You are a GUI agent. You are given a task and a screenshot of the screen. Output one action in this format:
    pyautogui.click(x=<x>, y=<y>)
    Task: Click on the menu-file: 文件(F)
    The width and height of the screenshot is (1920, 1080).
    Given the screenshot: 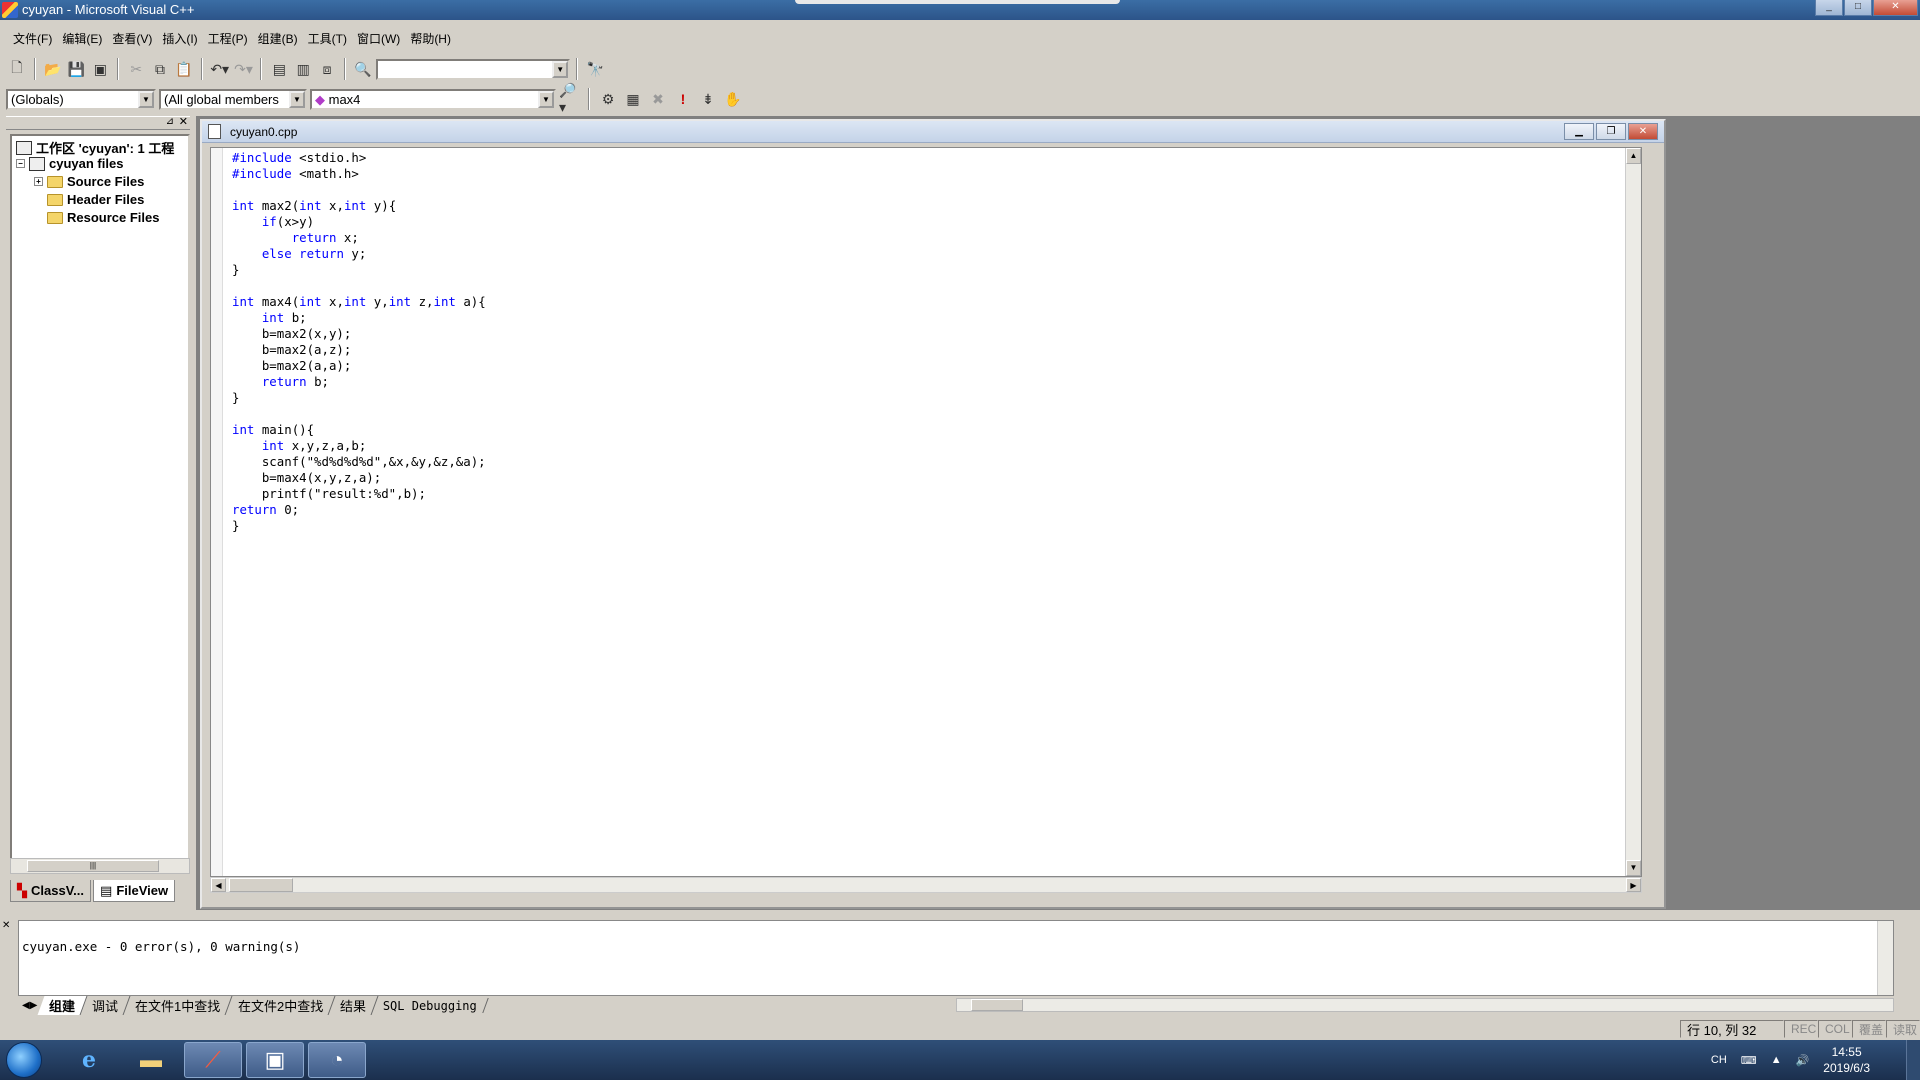 What is the action you would take?
    pyautogui.click(x=32, y=38)
    